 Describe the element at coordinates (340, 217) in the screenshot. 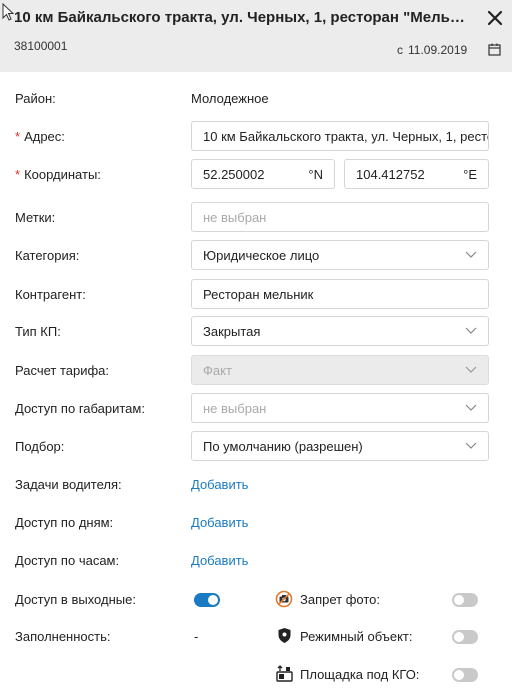

I see `tags-input: не выбран` at that location.